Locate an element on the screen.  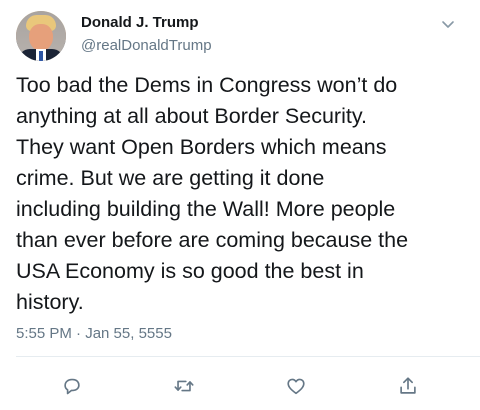
avatar-tie is located at coordinates (41, 56).